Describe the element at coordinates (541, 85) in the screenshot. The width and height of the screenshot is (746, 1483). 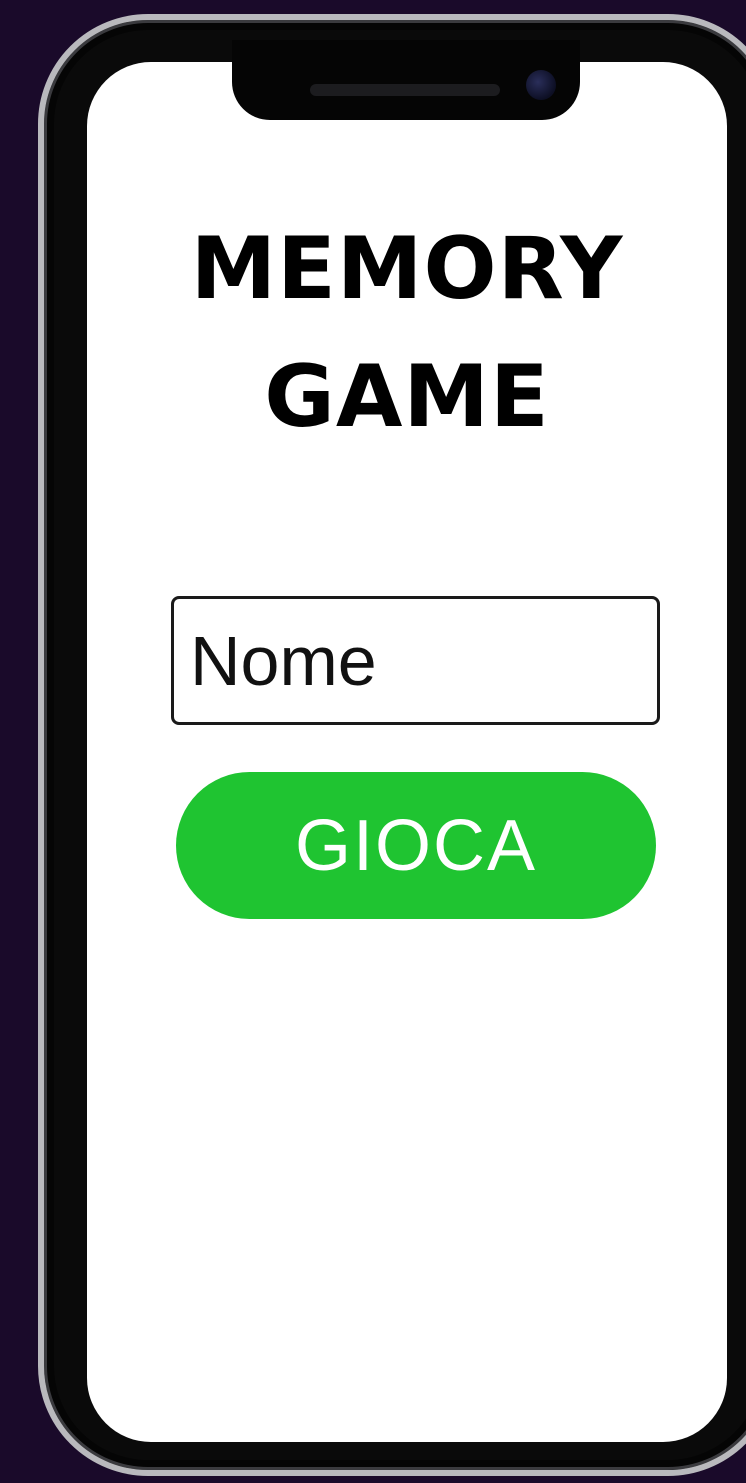
I see `camera-icon` at that location.